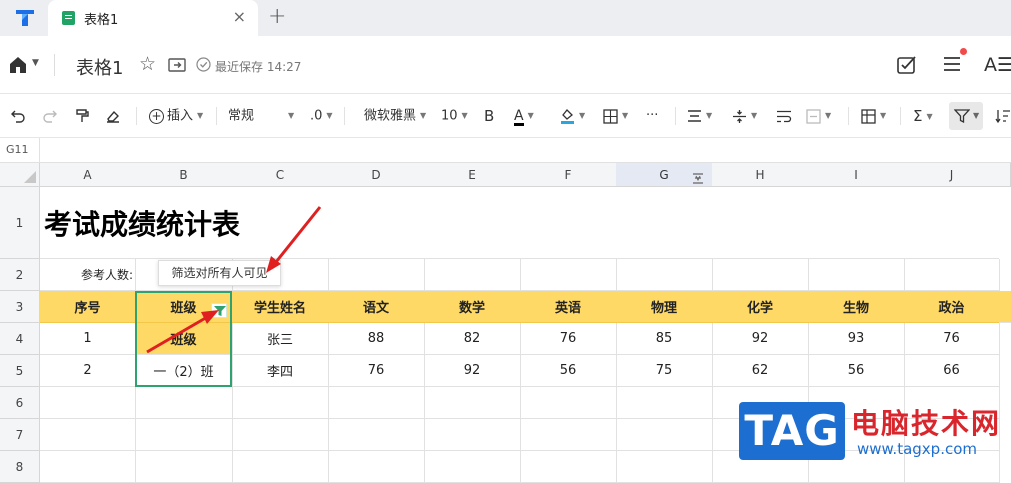 This screenshot has width=1011, height=483. I want to click on sum-button: Σ ▼, so click(923, 116).